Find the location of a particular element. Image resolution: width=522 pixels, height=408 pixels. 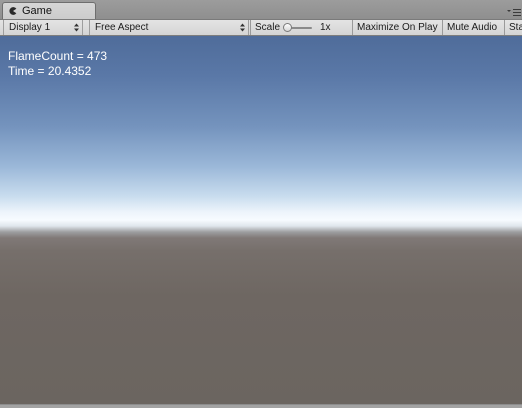

tab-menu-icon is located at coordinates (514, 12).